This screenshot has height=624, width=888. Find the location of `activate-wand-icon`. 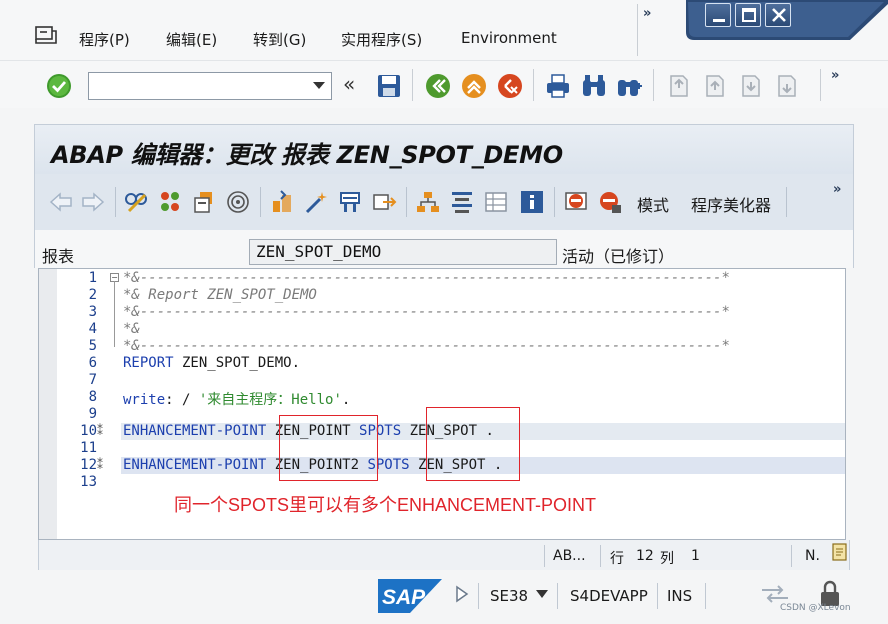

activate-wand-icon is located at coordinates (316, 202).